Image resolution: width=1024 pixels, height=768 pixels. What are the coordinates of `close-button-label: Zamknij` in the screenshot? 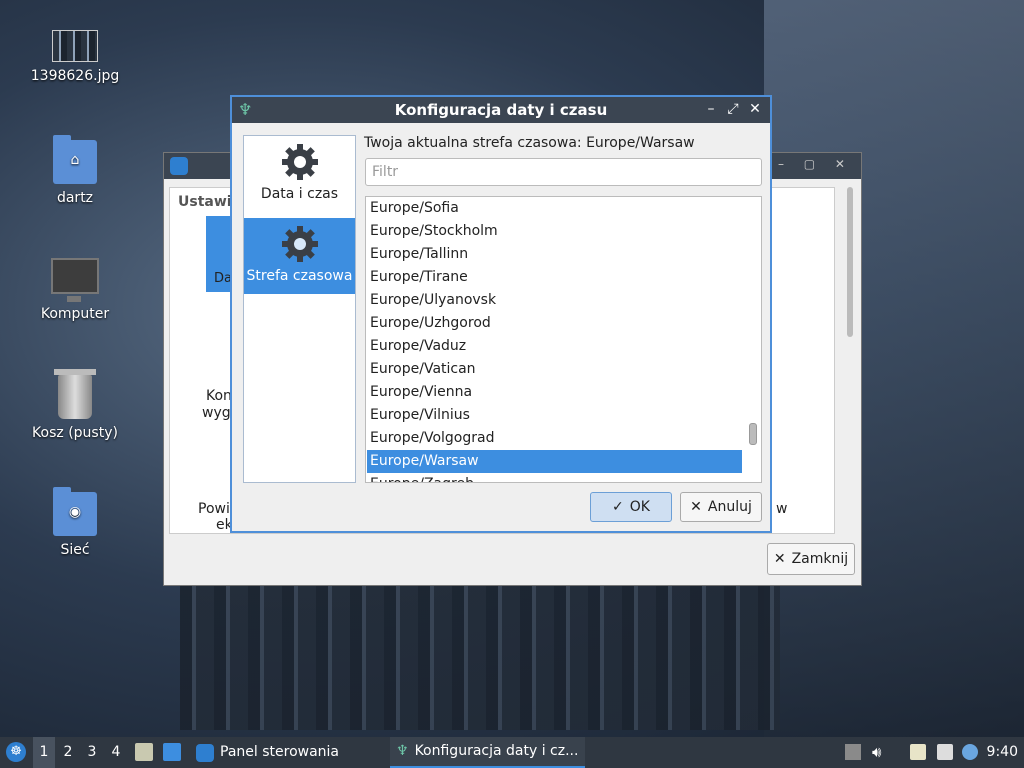 It's located at (820, 559).